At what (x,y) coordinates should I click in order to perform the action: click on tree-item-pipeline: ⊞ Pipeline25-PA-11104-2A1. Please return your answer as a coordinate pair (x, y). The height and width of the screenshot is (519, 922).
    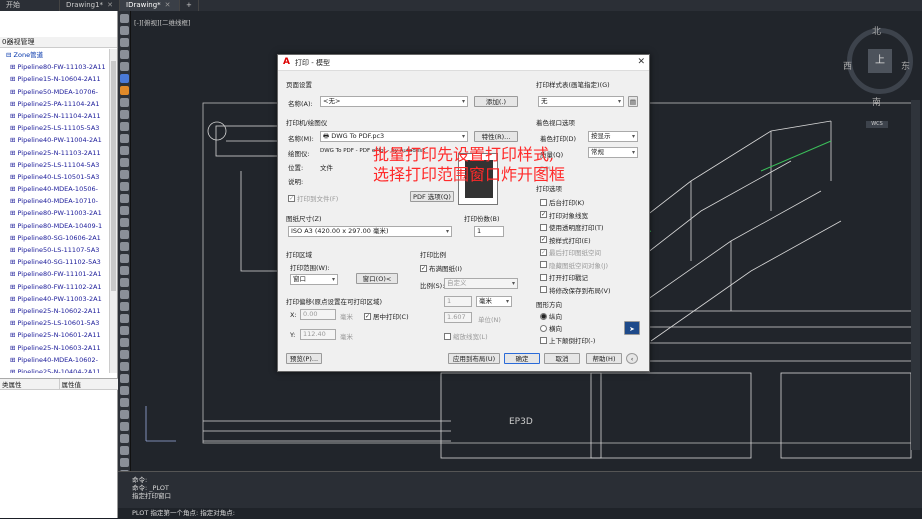
    Looking at the image, I should click on (55, 104).